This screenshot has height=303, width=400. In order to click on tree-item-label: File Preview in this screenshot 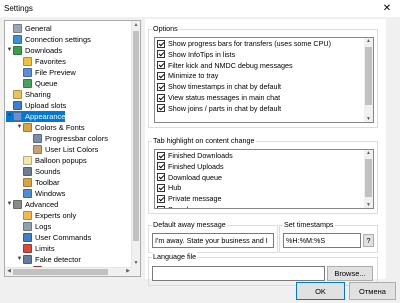, I will do `click(55, 72)`.